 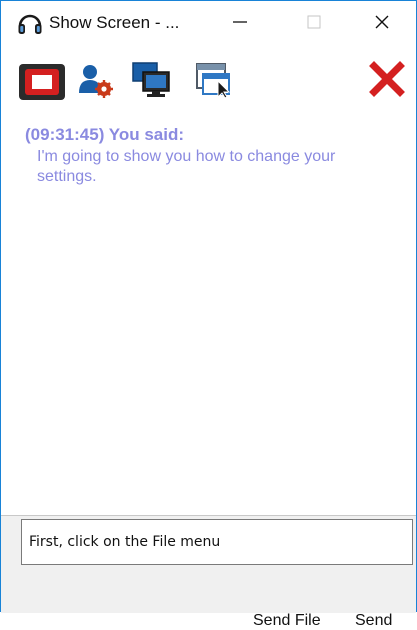 I want to click on close-button, so click(x=382, y=24).